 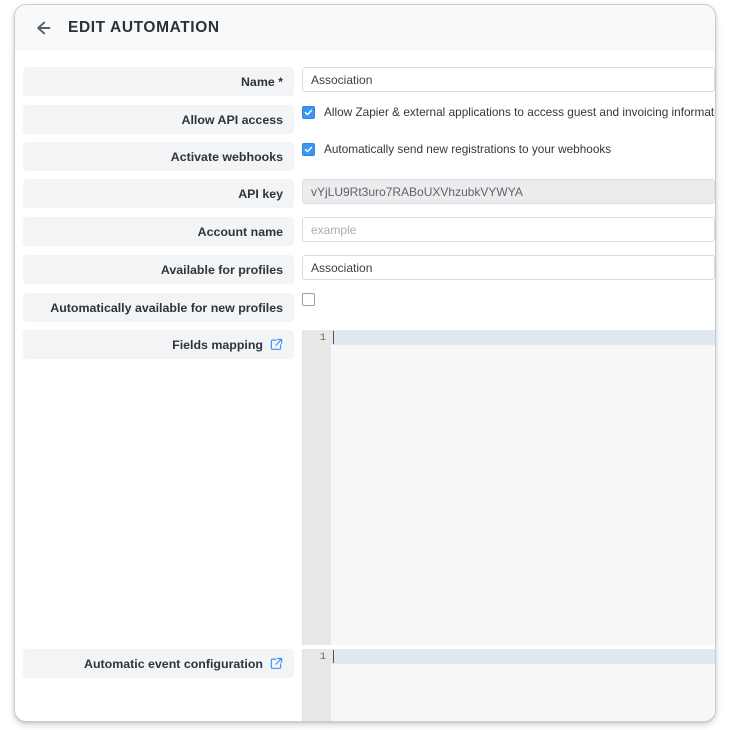 I want to click on row-label-activate-webhooks: Activate webhooks, so click(x=158, y=156).